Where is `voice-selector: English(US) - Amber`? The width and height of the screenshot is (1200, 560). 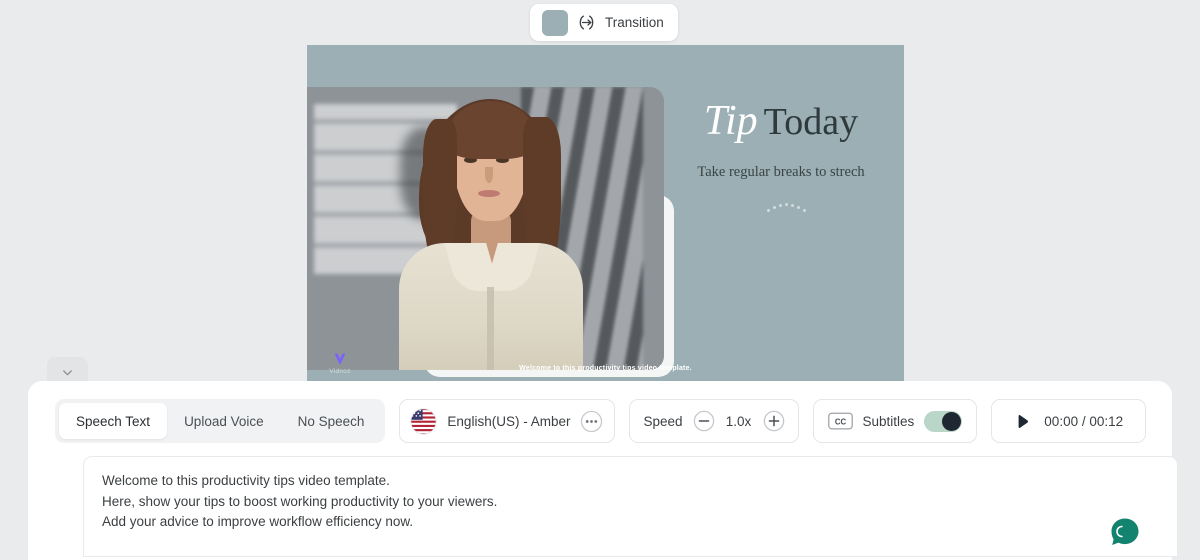
voice-selector: English(US) - Amber is located at coordinates (507, 421).